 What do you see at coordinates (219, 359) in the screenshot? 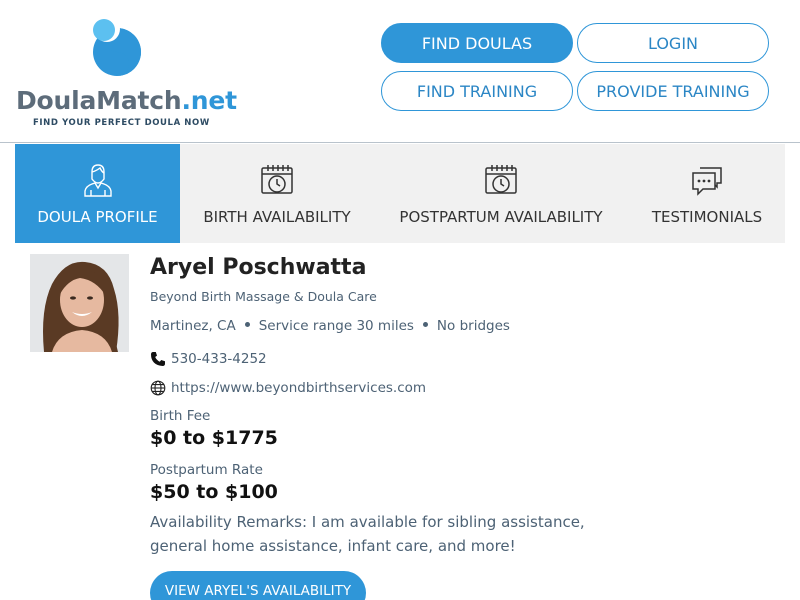
I see `phone-number: 530-433-4252` at bounding box center [219, 359].